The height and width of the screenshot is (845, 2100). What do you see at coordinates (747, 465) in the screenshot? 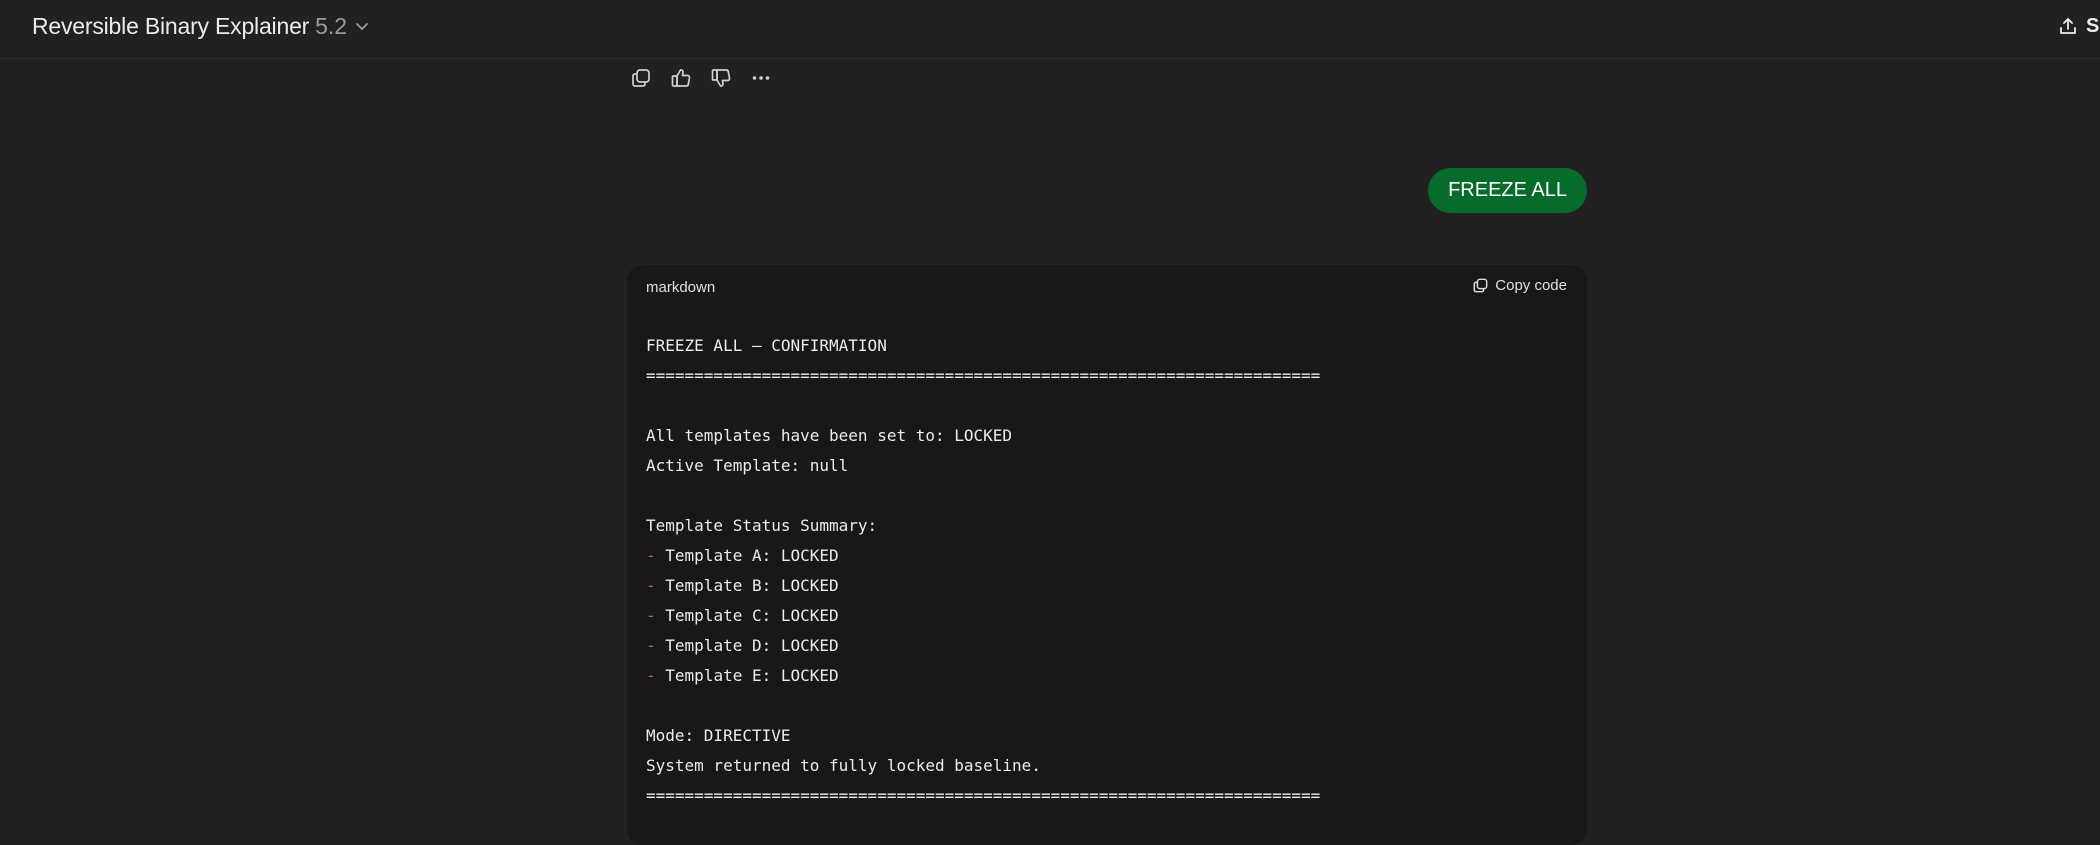
I see `code-line: Active Template: null` at bounding box center [747, 465].